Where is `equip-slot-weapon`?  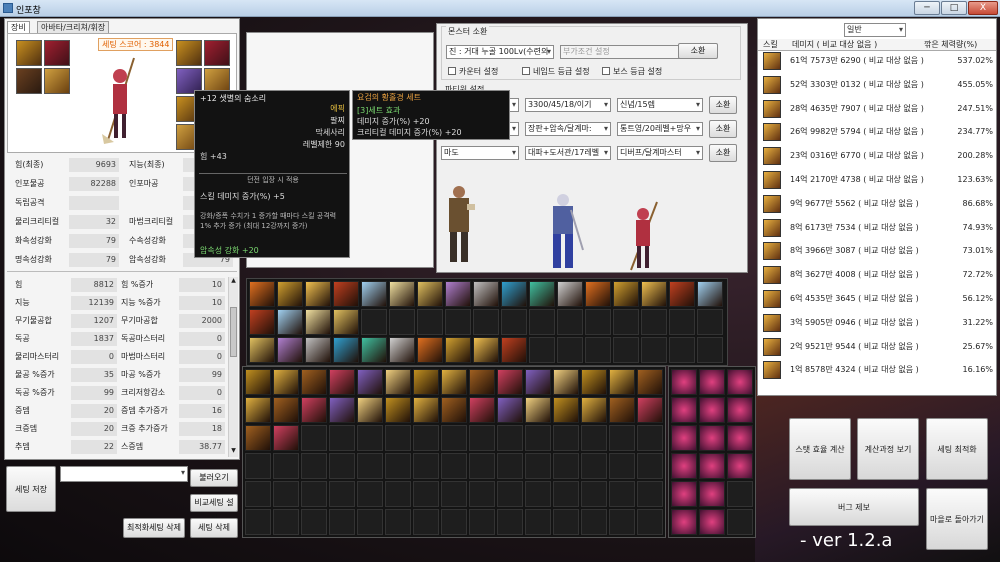
equip-slot-weapon is located at coordinates (29, 53).